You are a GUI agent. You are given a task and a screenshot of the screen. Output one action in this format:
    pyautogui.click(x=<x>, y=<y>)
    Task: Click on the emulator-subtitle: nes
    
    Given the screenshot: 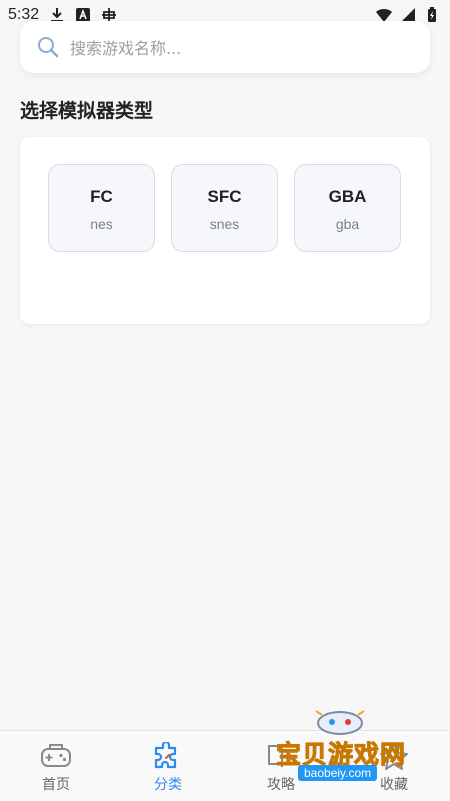 What is the action you would take?
    pyautogui.click(x=101, y=224)
    